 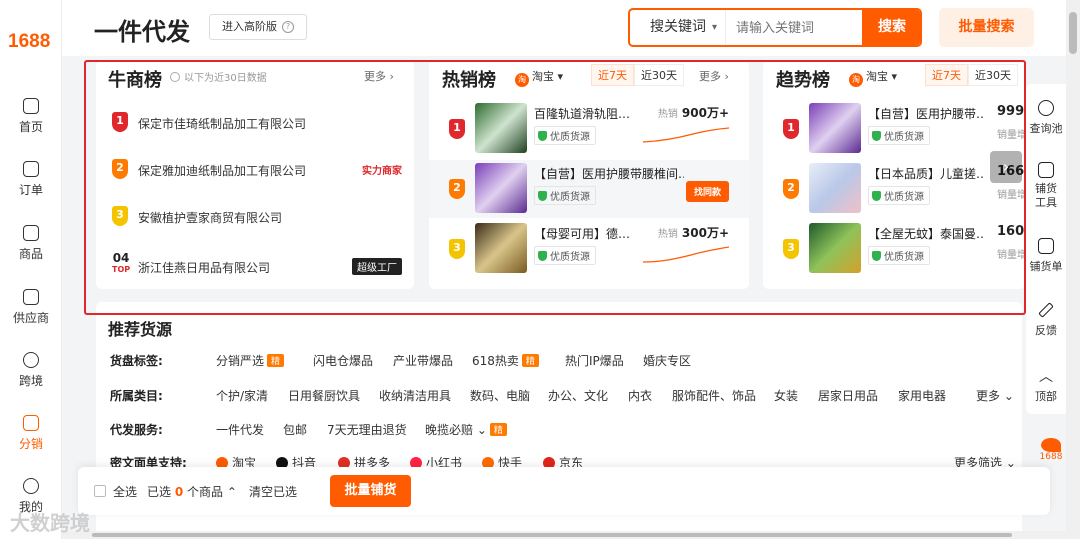 What do you see at coordinates (204, 268) in the screenshot?
I see `company-name: 浙江佳燕日用品有限公司` at bounding box center [204, 268].